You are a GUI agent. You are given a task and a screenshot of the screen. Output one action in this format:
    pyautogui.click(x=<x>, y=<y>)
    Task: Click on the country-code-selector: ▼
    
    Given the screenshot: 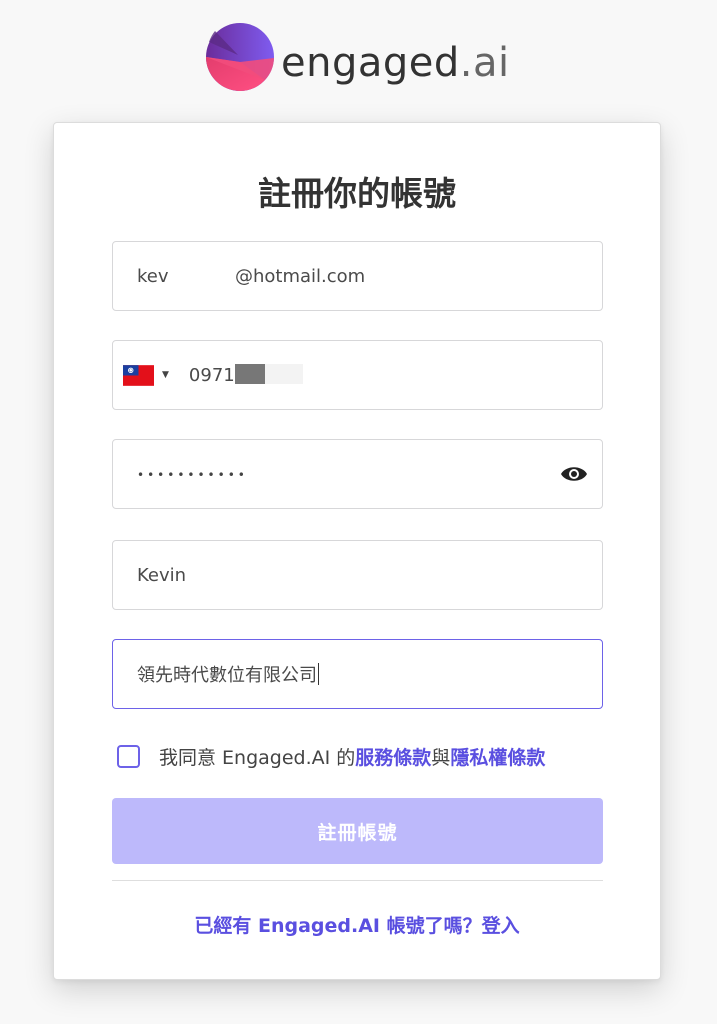 What is the action you would take?
    pyautogui.click(x=146, y=375)
    